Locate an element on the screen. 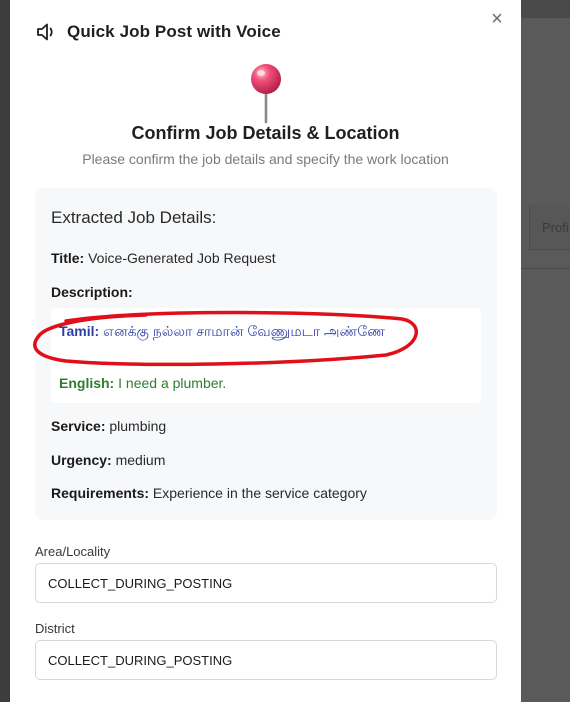 This screenshot has height=702, width=570. title-row: Title: Voice-Generated Job Request is located at coordinates (163, 258).